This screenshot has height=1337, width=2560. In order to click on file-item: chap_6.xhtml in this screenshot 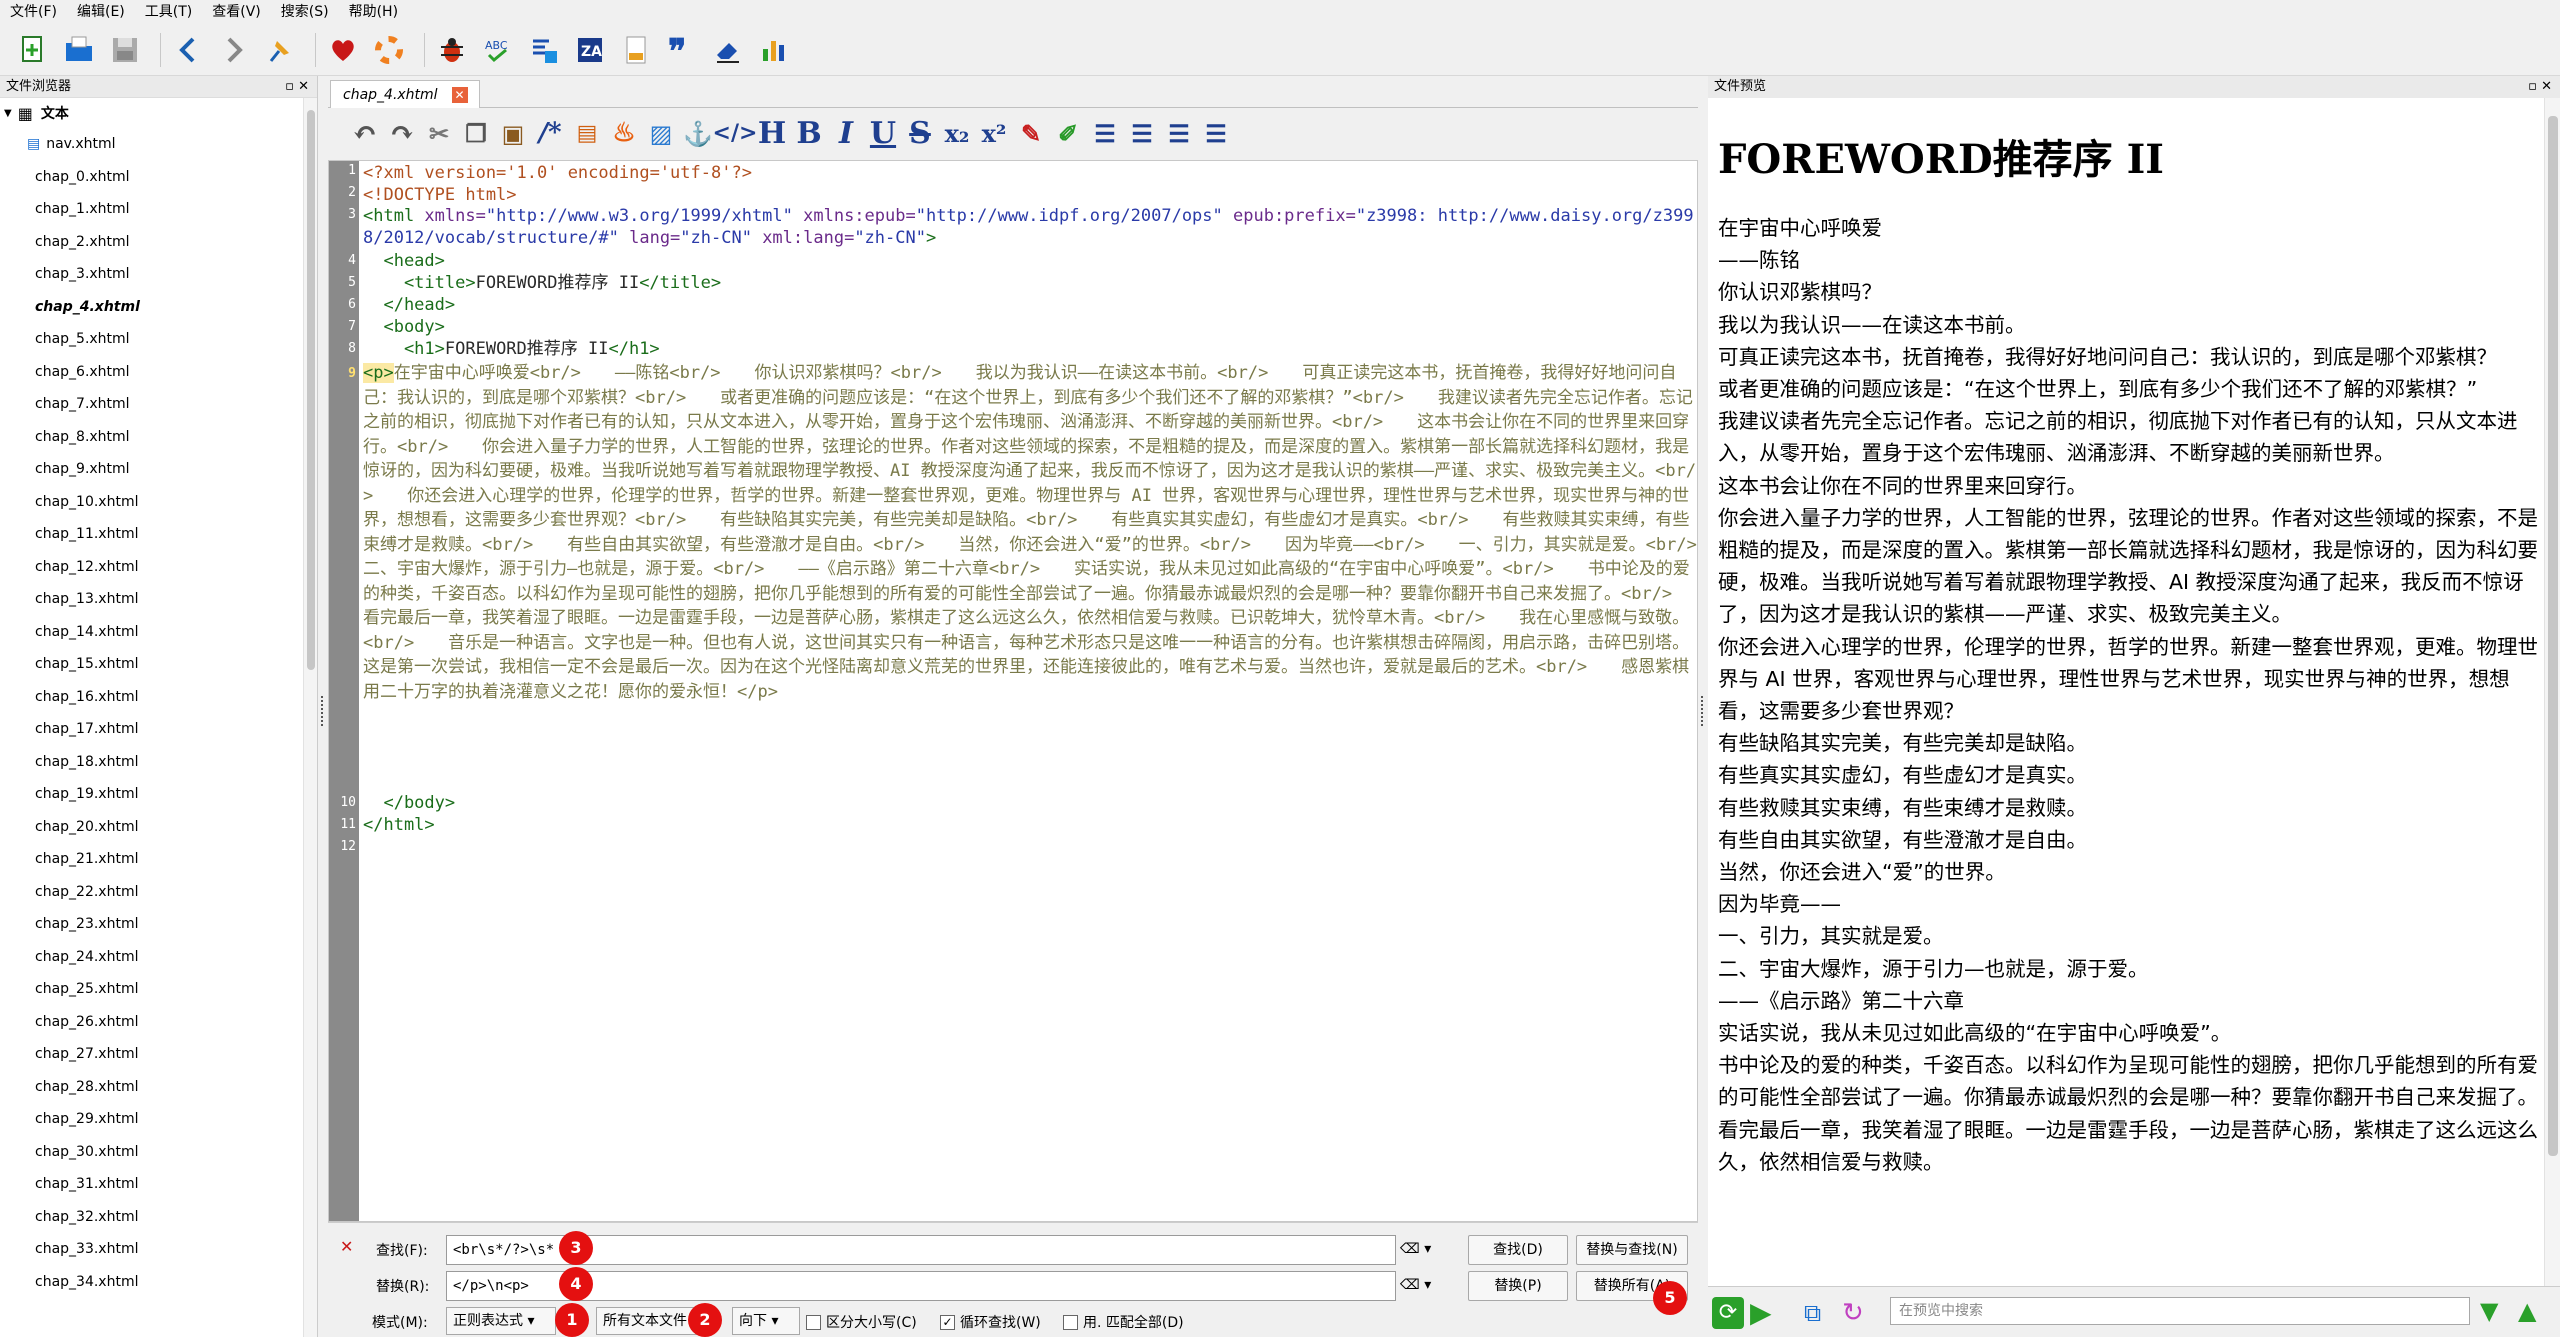, I will do `click(151, 372)`.